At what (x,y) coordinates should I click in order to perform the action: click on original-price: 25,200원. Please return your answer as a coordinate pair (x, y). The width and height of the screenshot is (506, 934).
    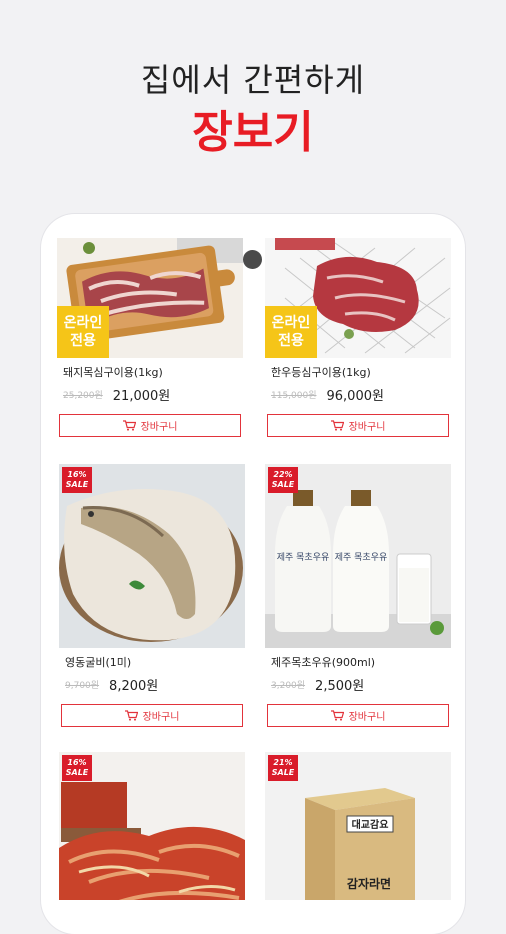
    Looking at the image, I should click on (83, 395).